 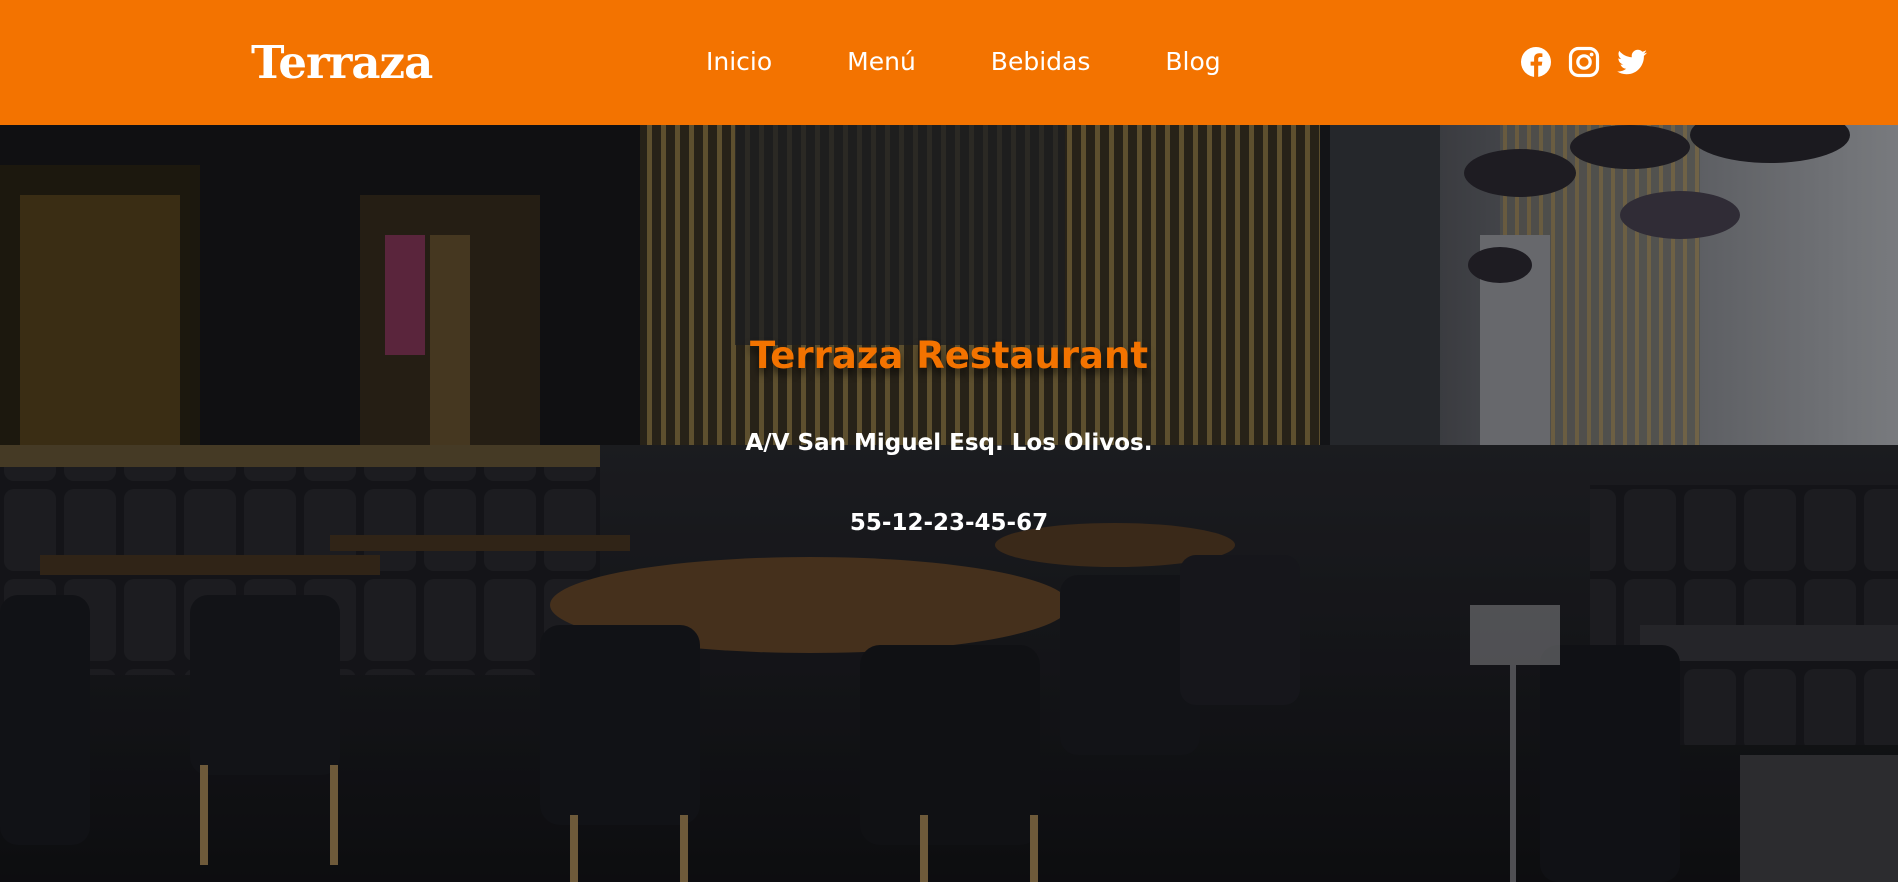 I want to click on facebook-icon, so click(x=1536, y=62).